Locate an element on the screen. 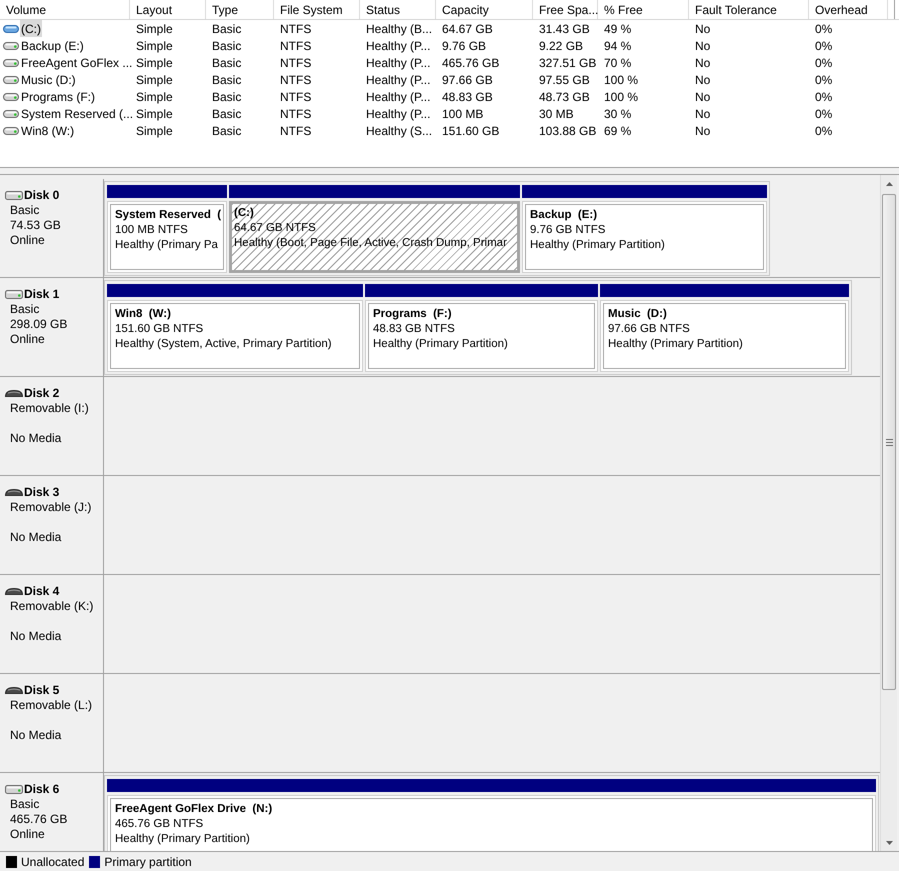 This screenshot has width=899, height=871. table-cell-text: 97.66 GB is located at coordinates (467, 80).